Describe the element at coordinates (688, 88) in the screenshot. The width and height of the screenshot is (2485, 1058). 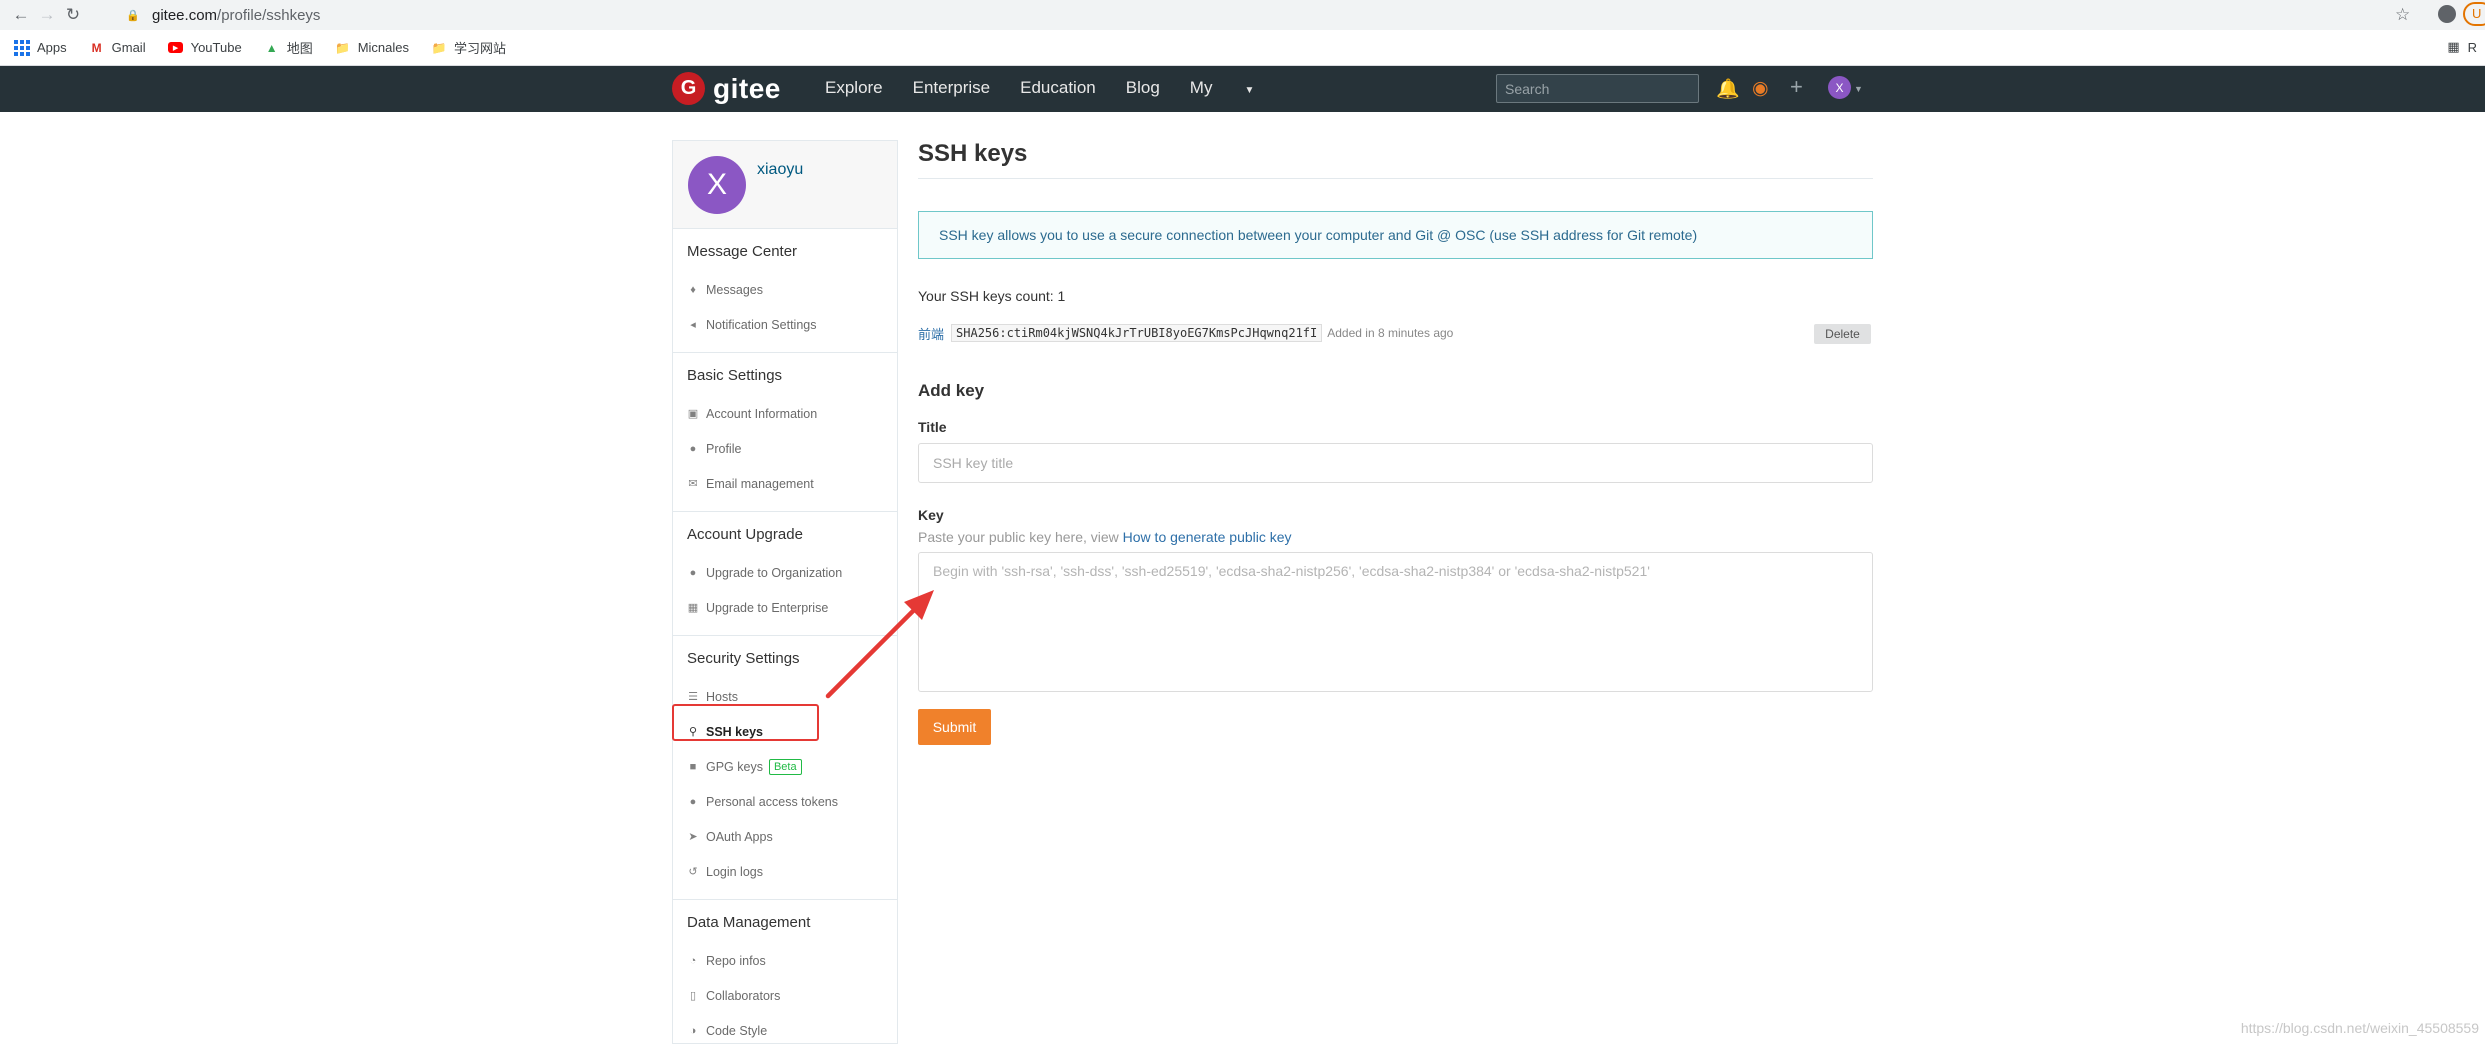
I see `gitee-logo-icon: G` at that location.